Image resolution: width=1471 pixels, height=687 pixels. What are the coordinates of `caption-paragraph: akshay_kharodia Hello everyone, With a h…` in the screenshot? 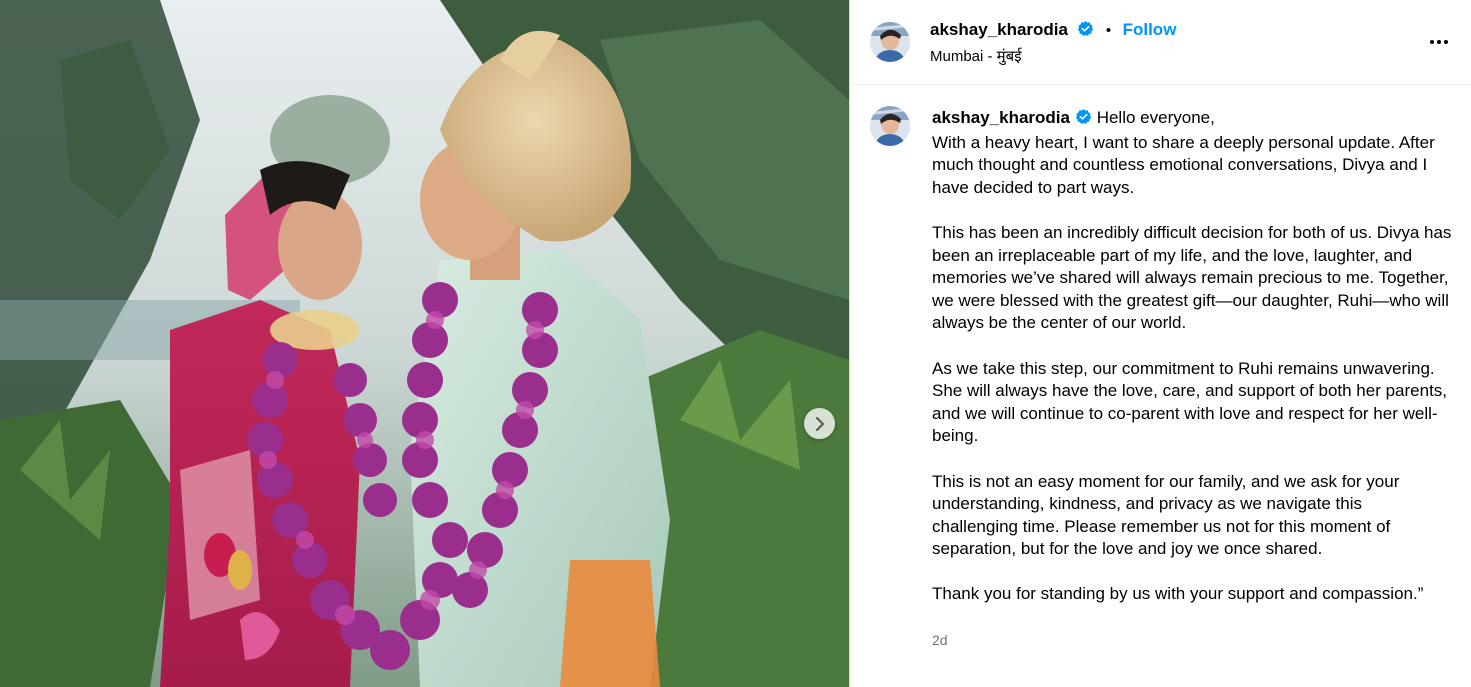 It's located at (1192, 153).